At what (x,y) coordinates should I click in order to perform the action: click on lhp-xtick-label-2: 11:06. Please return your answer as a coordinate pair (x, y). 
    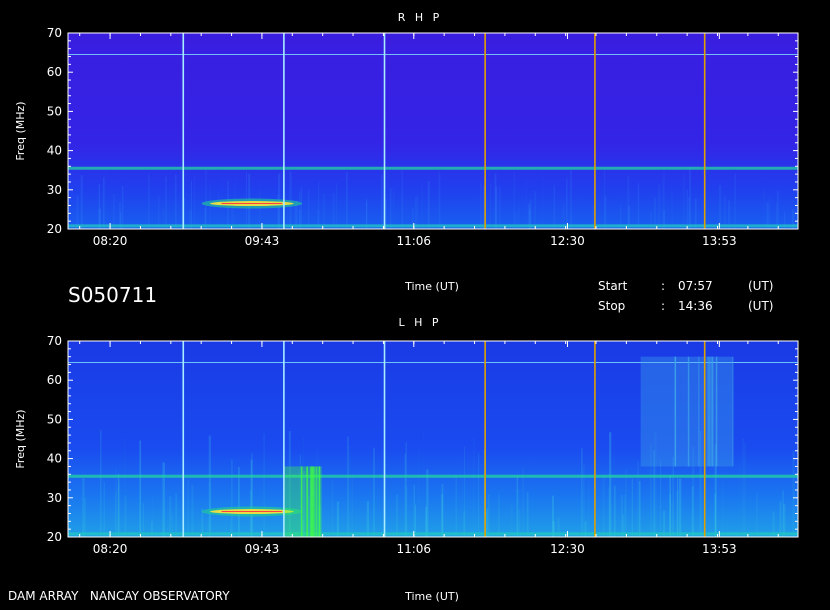
    Looking at the image, I should click on (413, 549).